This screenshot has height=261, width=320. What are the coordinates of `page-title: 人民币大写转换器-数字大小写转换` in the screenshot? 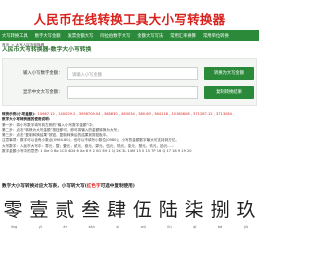 It's located at (47, 50).